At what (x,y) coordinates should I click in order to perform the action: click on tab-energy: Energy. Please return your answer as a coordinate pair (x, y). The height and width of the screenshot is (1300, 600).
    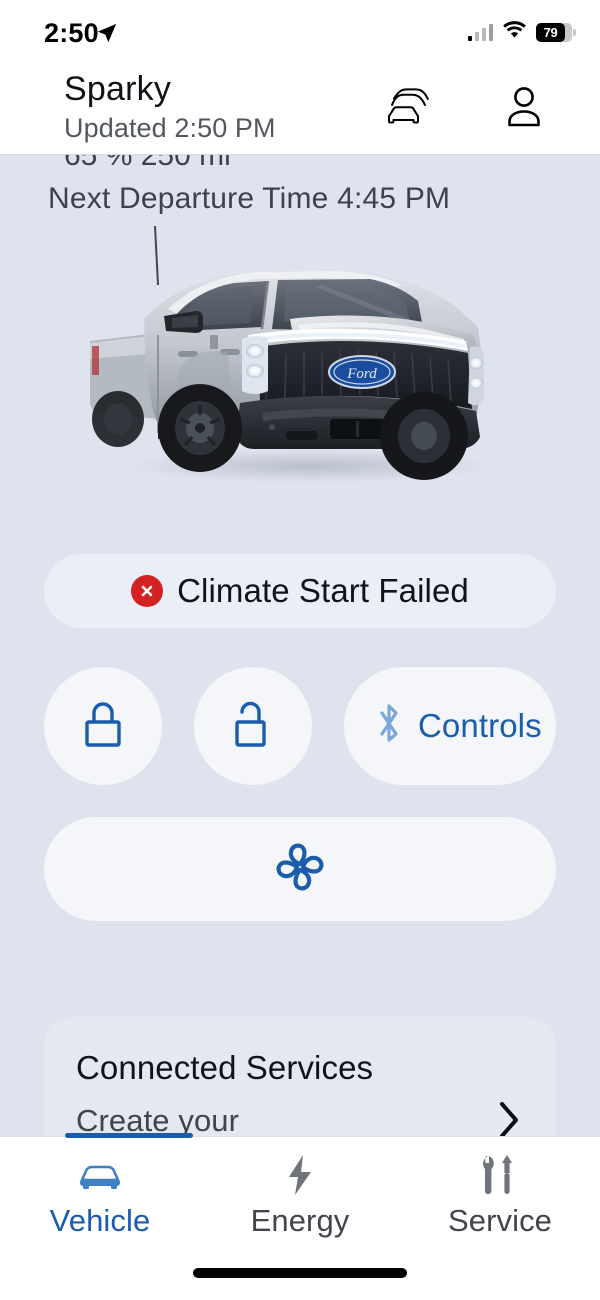
    Looking at the image, I should click on (300, 1192).